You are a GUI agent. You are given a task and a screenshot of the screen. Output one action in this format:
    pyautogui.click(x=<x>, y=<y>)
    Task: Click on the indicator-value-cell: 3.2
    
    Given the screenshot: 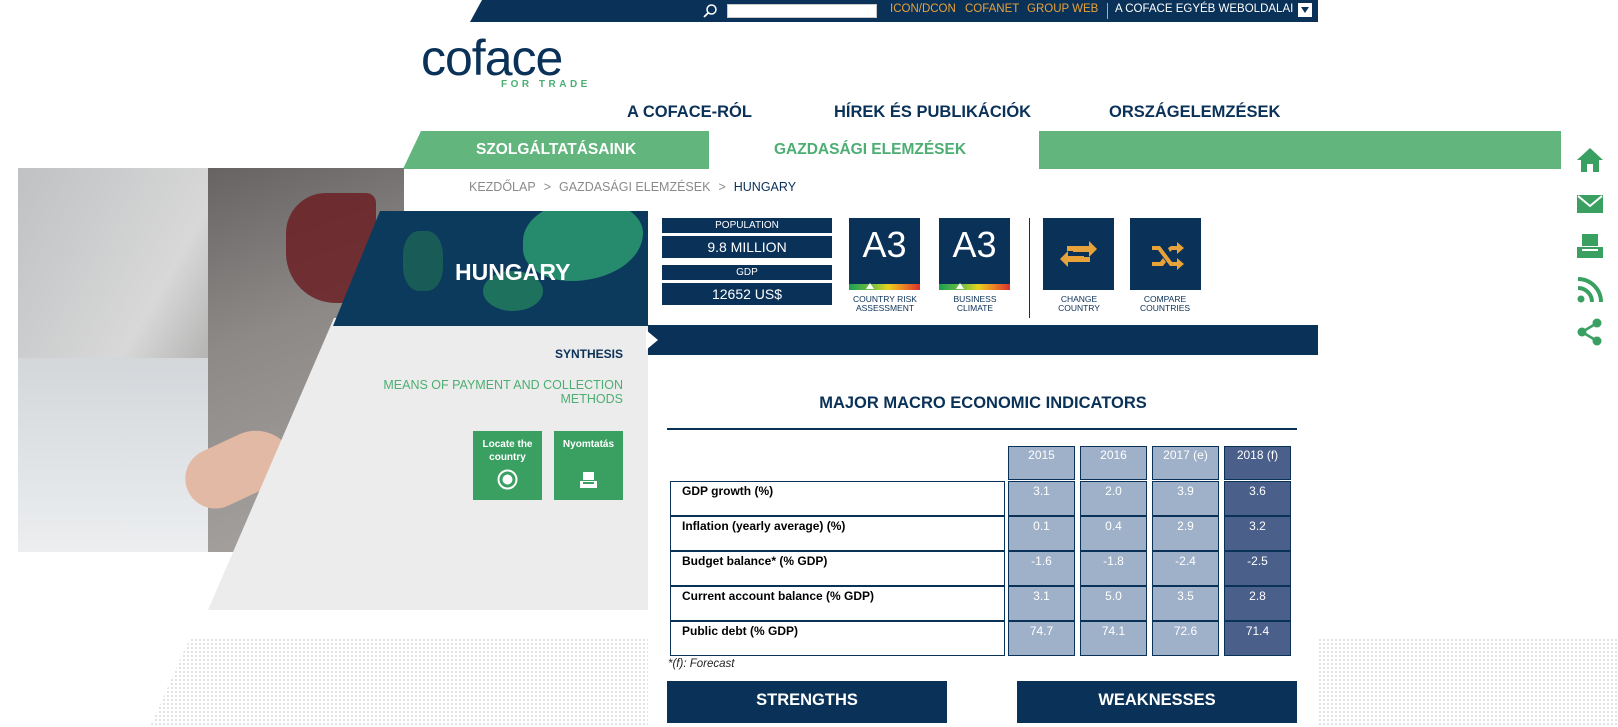 What is the action you would take?
    pyautogui.click(x=1257, y=533)
    